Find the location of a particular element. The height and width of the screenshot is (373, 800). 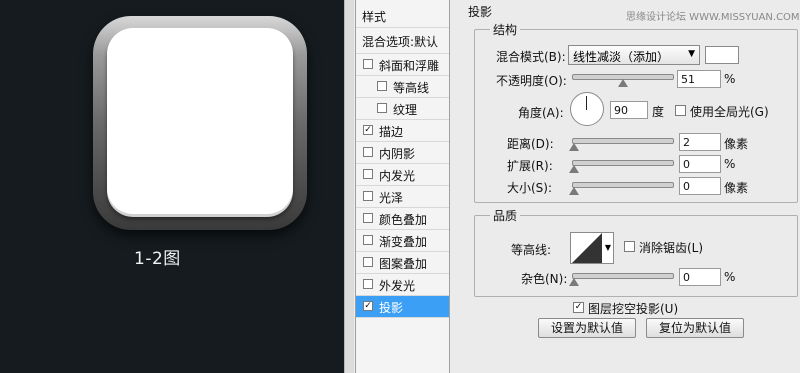

style-item-label: 图案叠加 is located at coordinates (403, 264).